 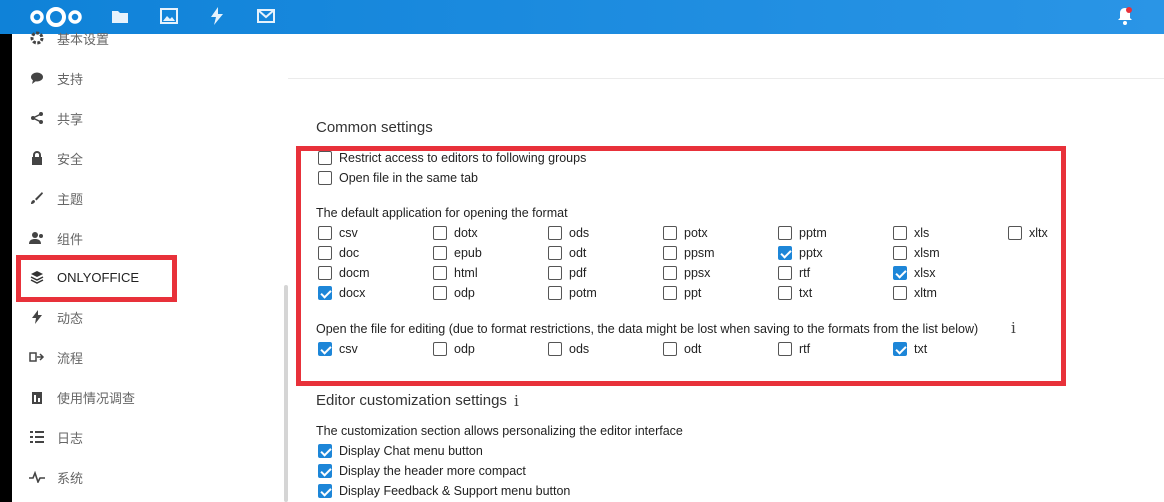 I want to click on sidebar-item-theming: 主题, so click(x=149, y=198).